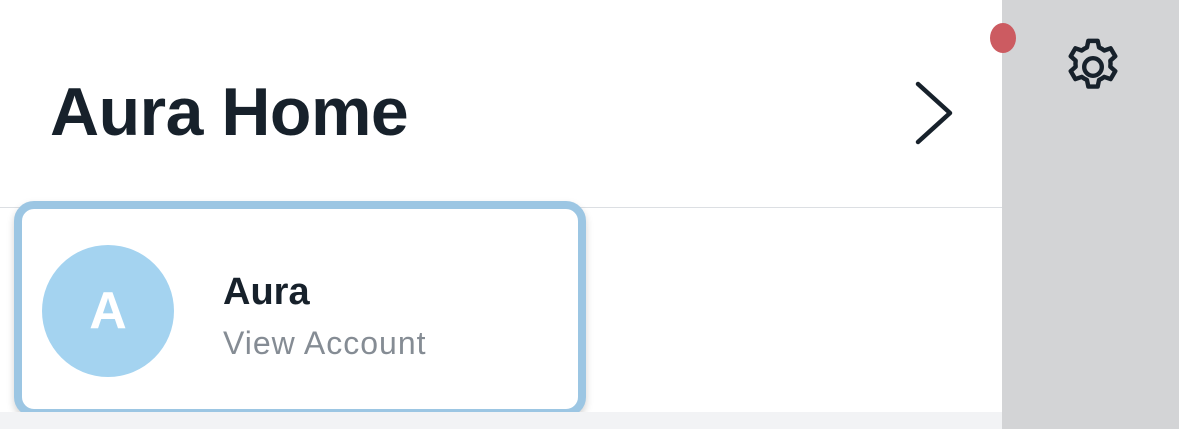  What do you see at coordinates (1093, 67) in the screenshot?
I see `gear-icon` at bounding box center [1093, 67].